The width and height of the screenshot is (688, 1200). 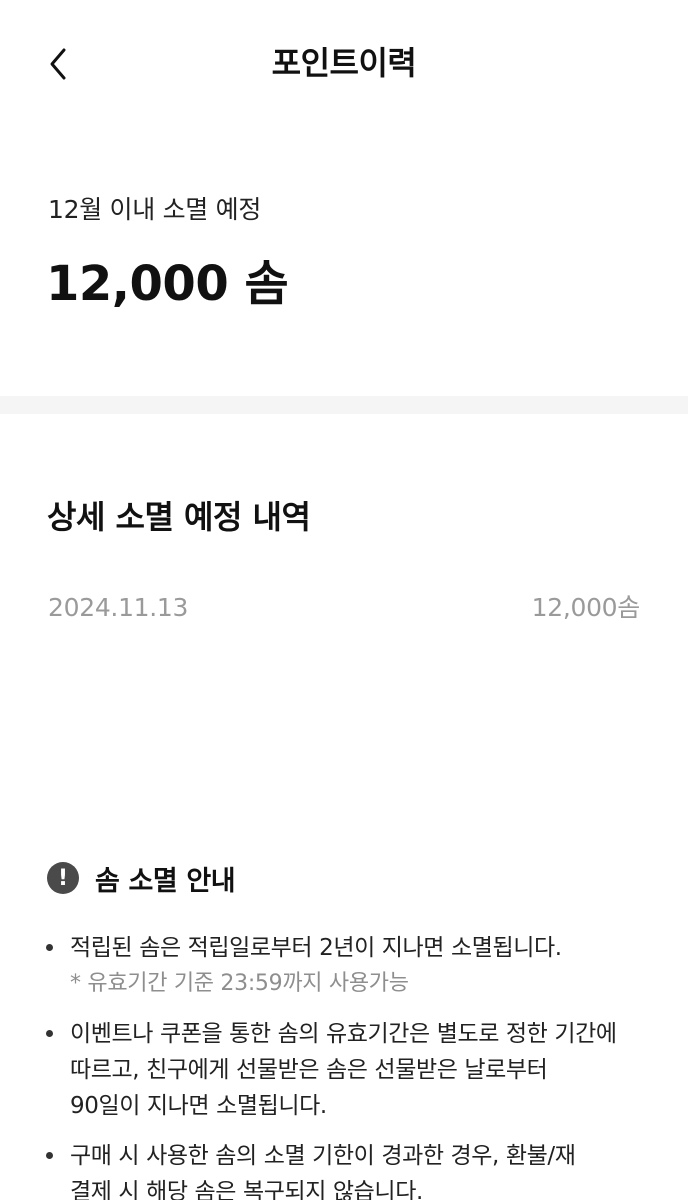 What do you see at coordinates (198, 1106) in the screenshot?
I see `notice-text: 90일이 지나면 소멸됩니다.` at bounding box center [198, 1106].